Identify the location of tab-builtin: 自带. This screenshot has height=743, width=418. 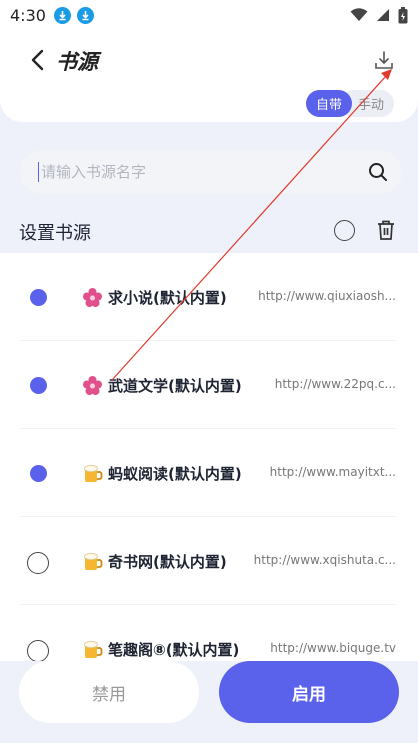
(329, 103).